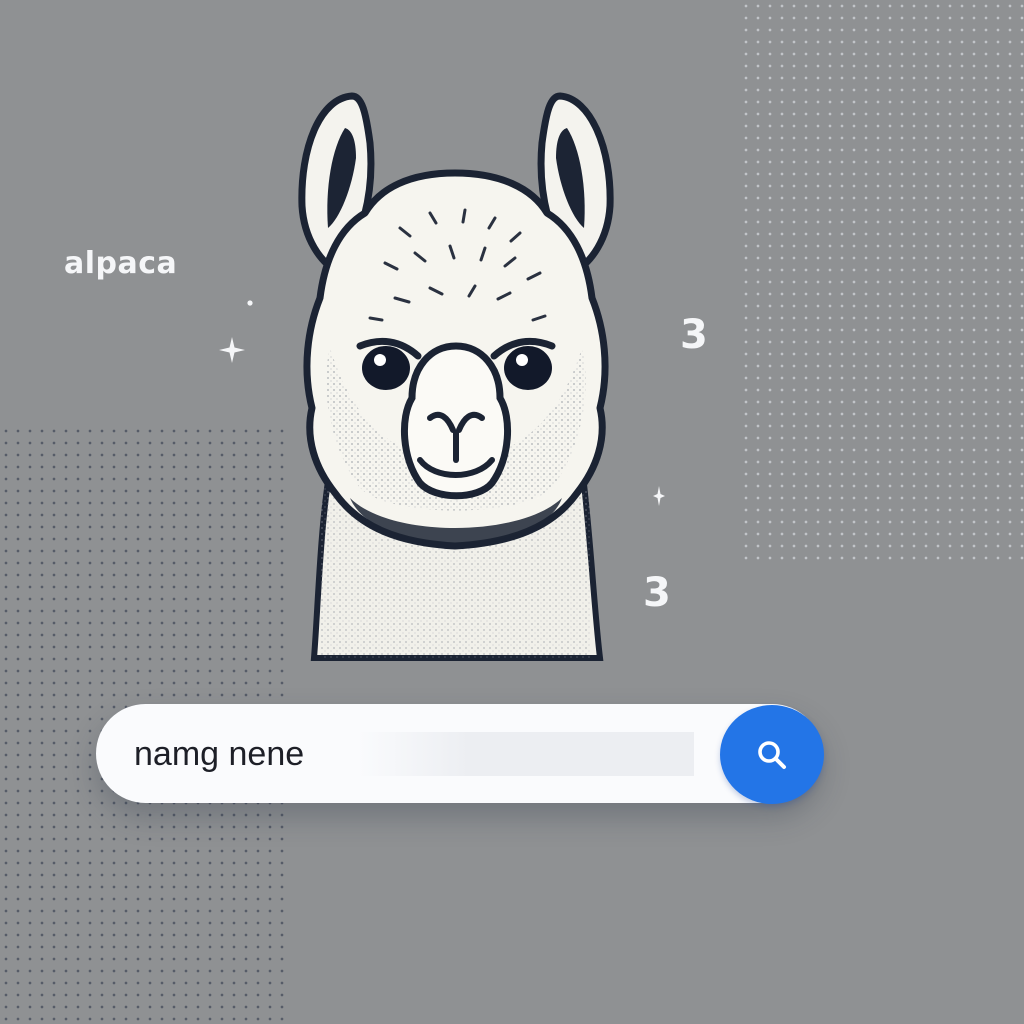  I want to click on sparkle-icon, so click(232, 350).